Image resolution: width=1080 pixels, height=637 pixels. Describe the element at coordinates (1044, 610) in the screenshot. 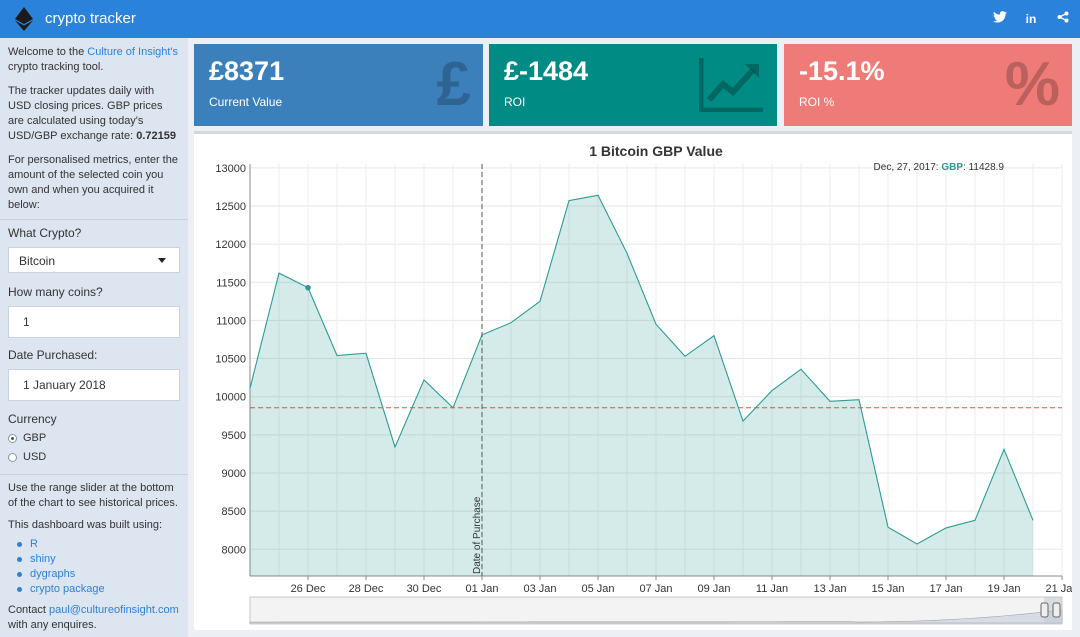

I see `range-handle-left` at that location.